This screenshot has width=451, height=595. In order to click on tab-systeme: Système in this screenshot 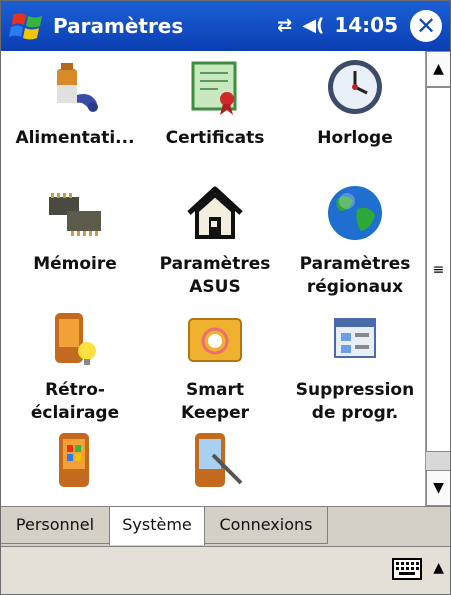, I will do `click(157, 526)`.